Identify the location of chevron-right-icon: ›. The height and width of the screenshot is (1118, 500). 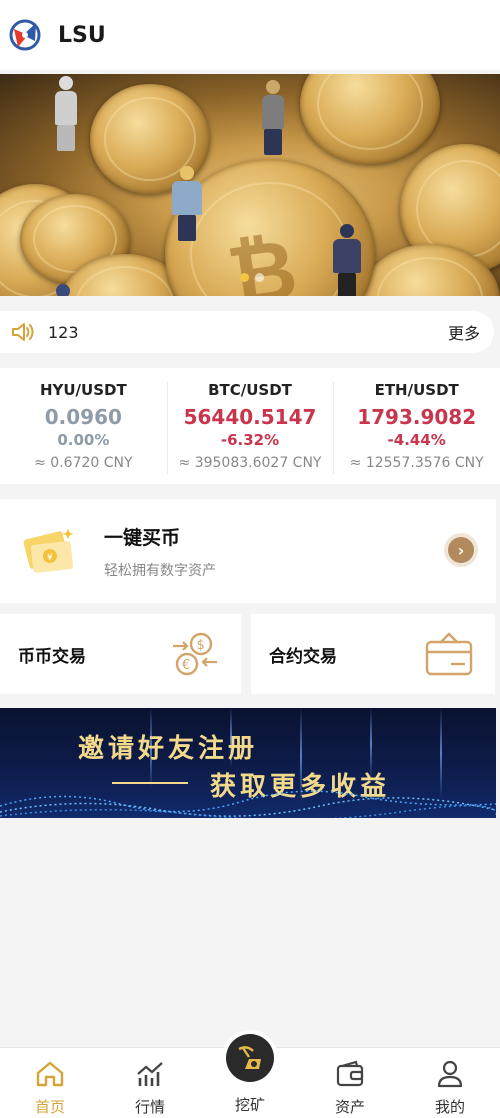
(461, 550).